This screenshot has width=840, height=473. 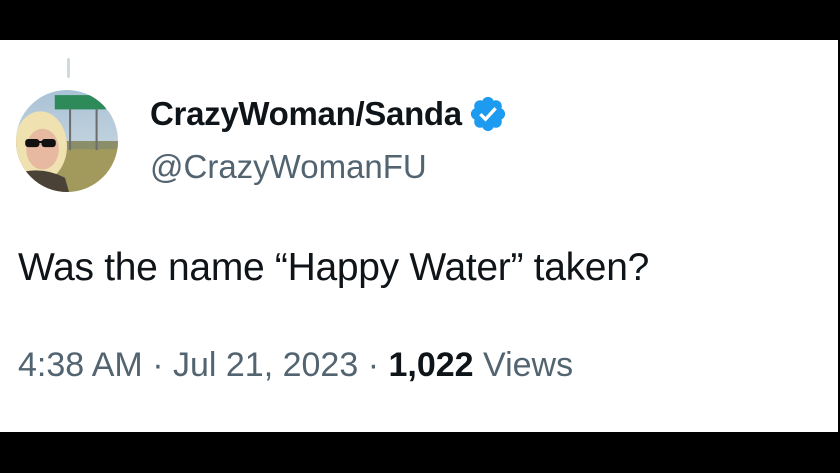 I want to click on tweet-date: Jul 21, 2023, so click(x=265, y=365).